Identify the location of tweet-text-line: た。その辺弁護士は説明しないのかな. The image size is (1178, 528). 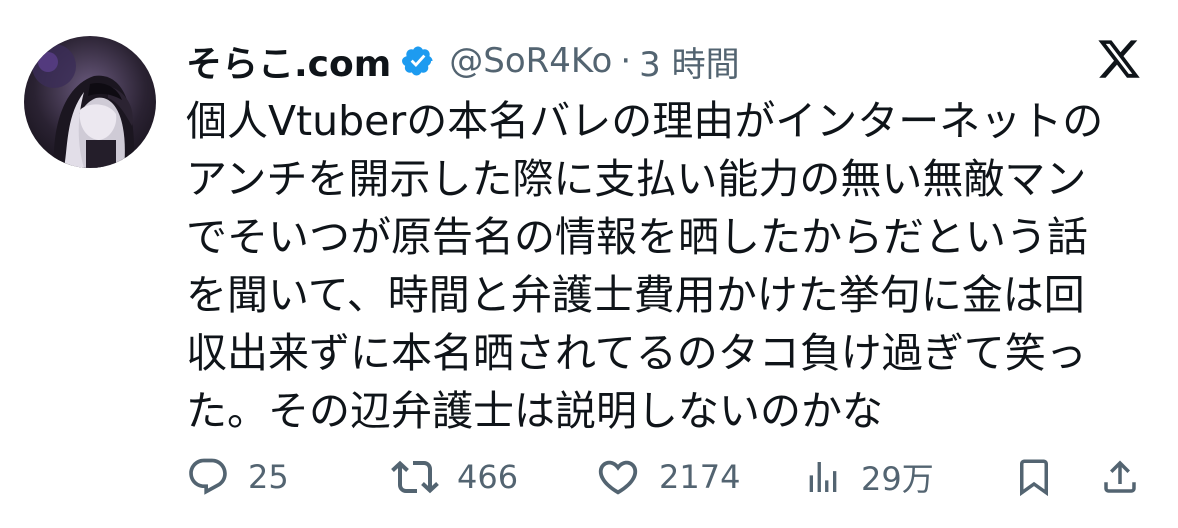
(534, 411).